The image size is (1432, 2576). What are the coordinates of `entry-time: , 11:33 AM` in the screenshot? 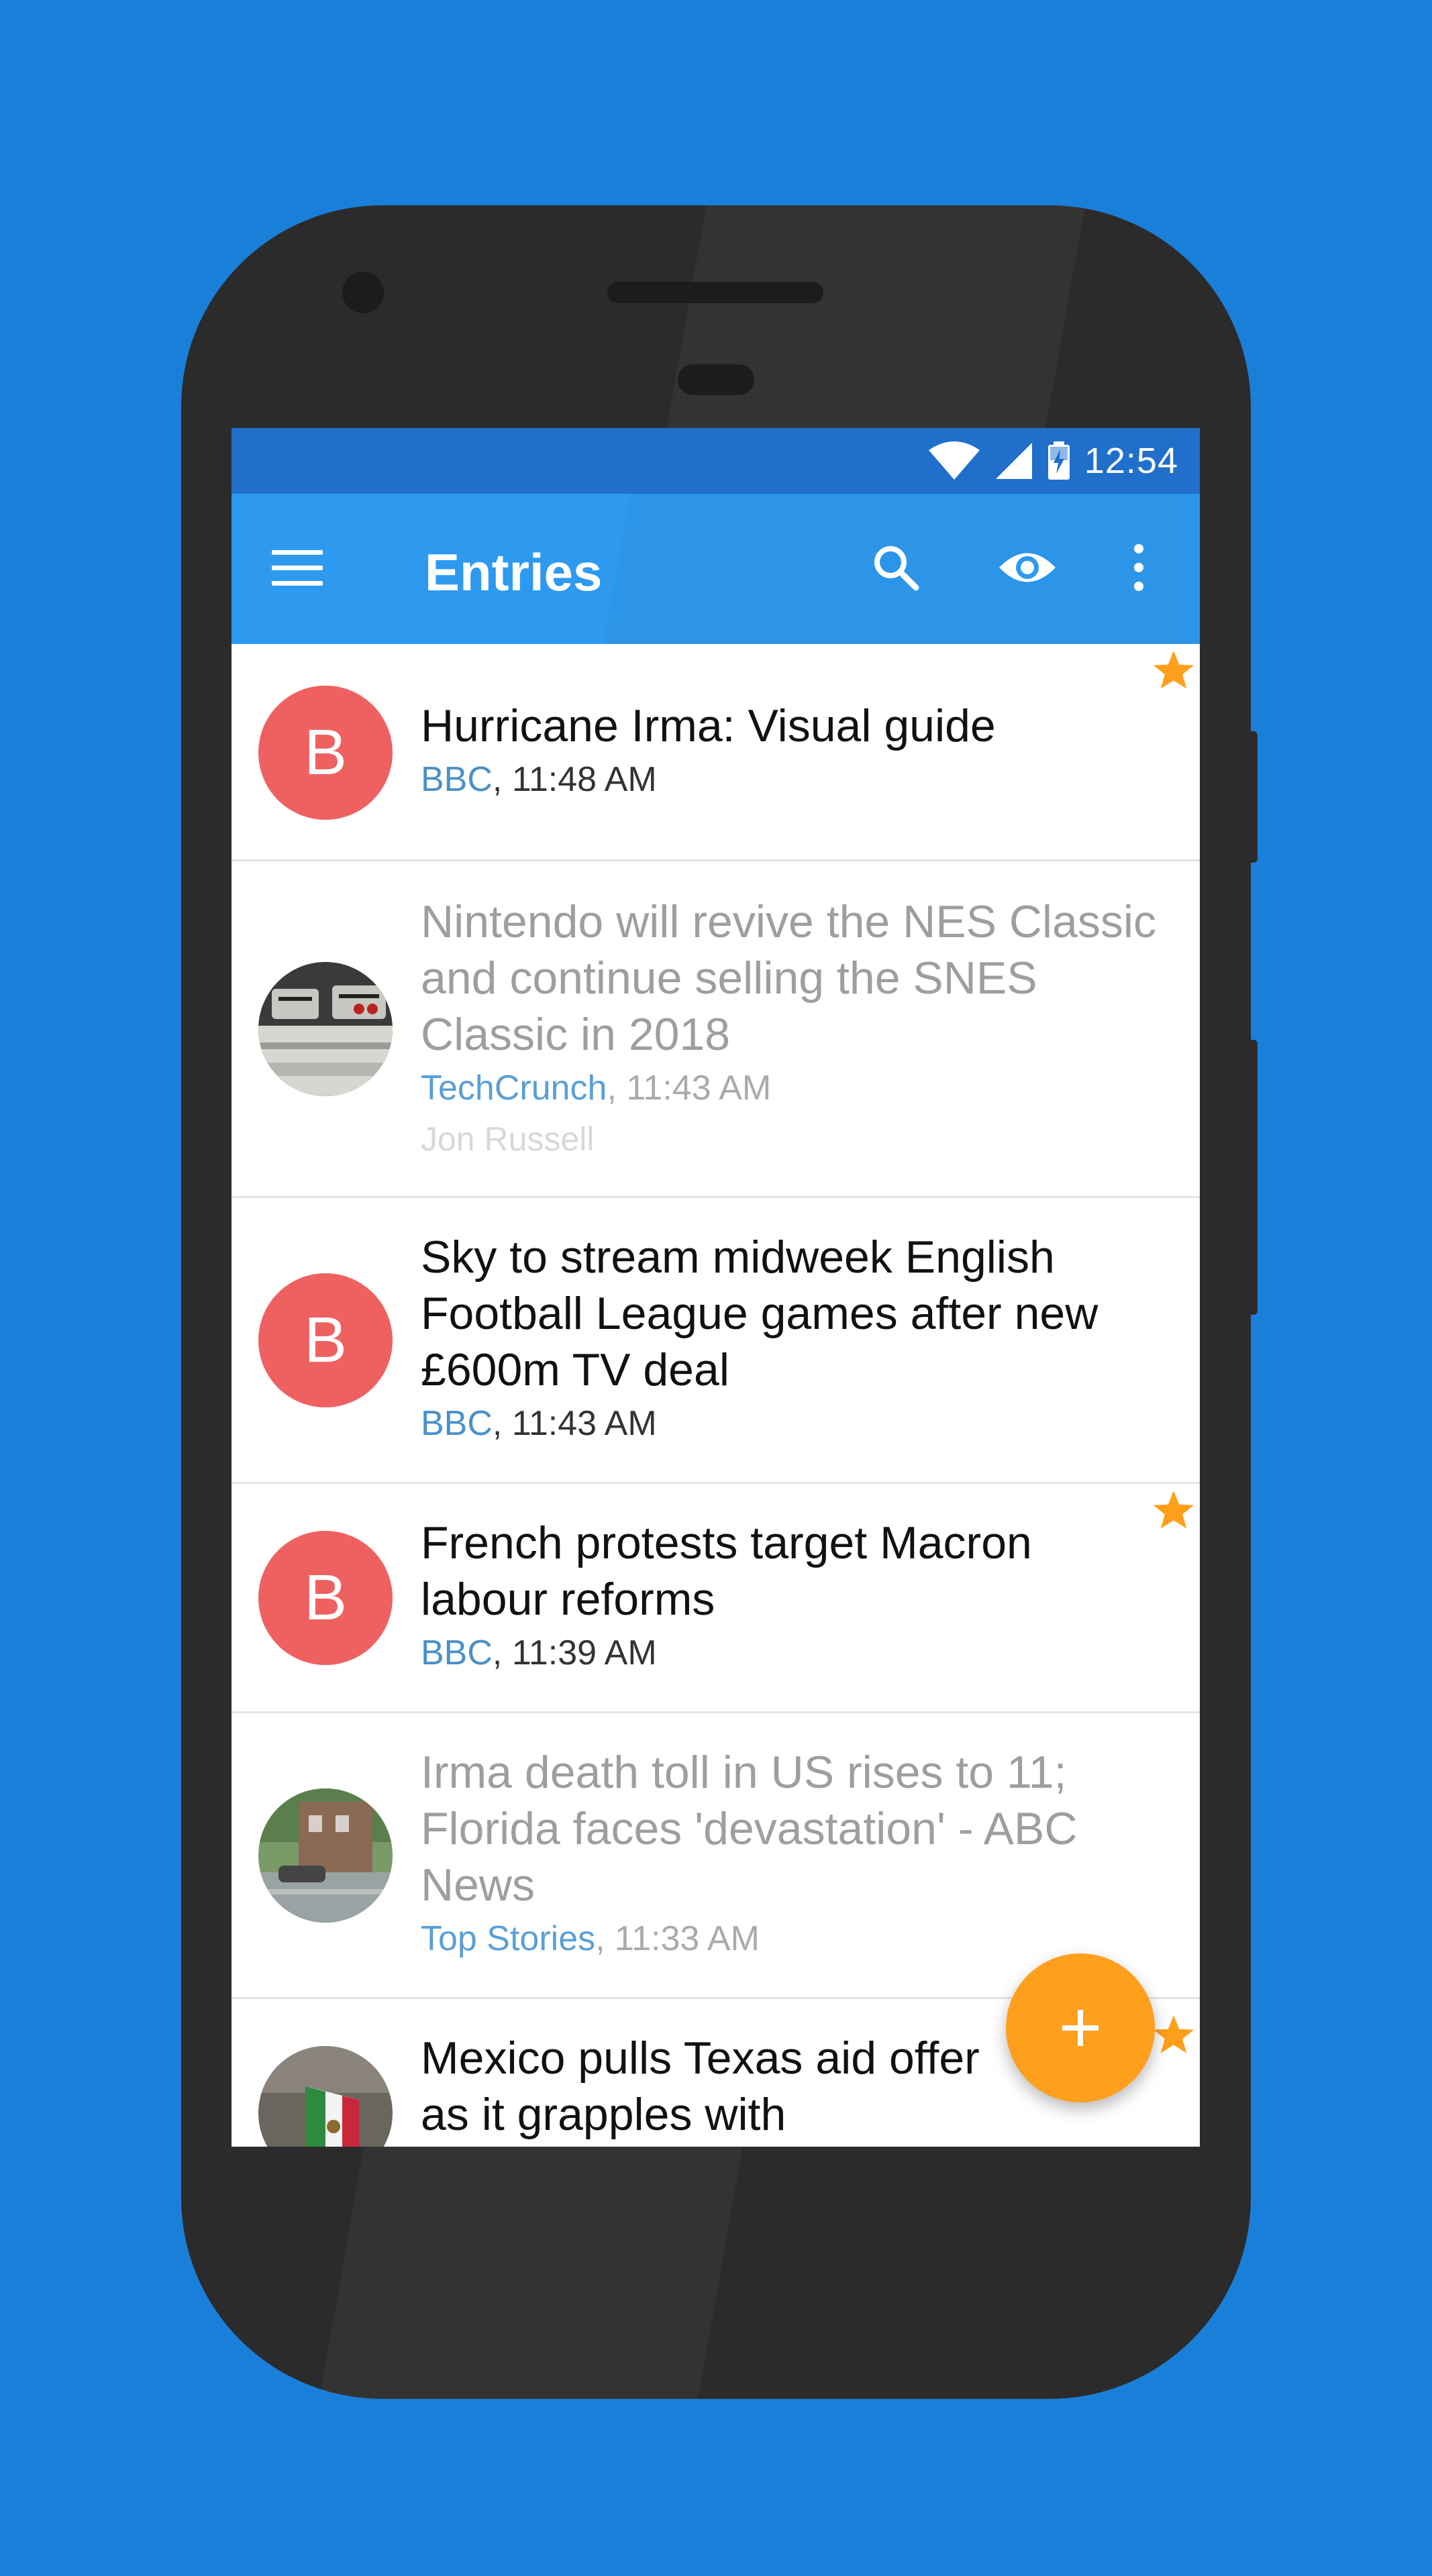 It's located at (677, 1938).